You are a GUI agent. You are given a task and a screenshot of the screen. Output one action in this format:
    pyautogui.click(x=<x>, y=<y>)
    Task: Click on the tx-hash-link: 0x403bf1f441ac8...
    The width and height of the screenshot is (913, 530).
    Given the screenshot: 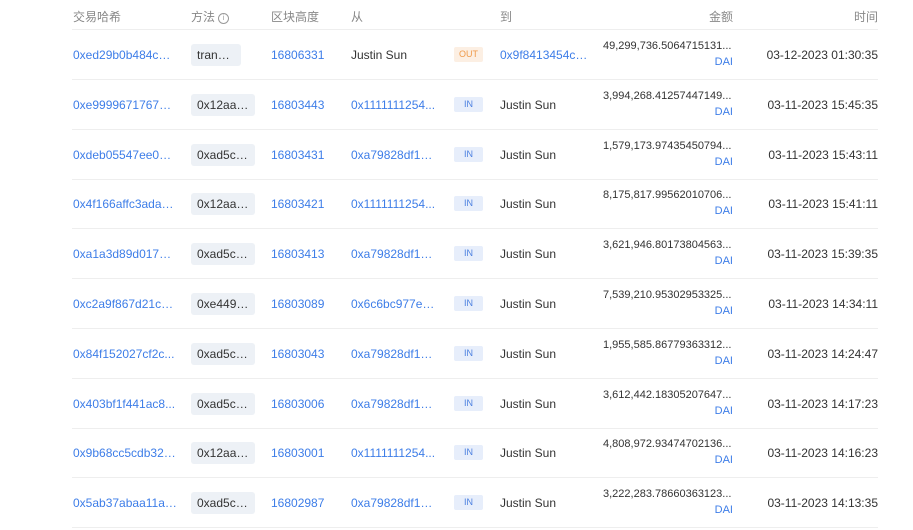 What is the action you would take?
    pyautogui.click(x=125, y=404)
    